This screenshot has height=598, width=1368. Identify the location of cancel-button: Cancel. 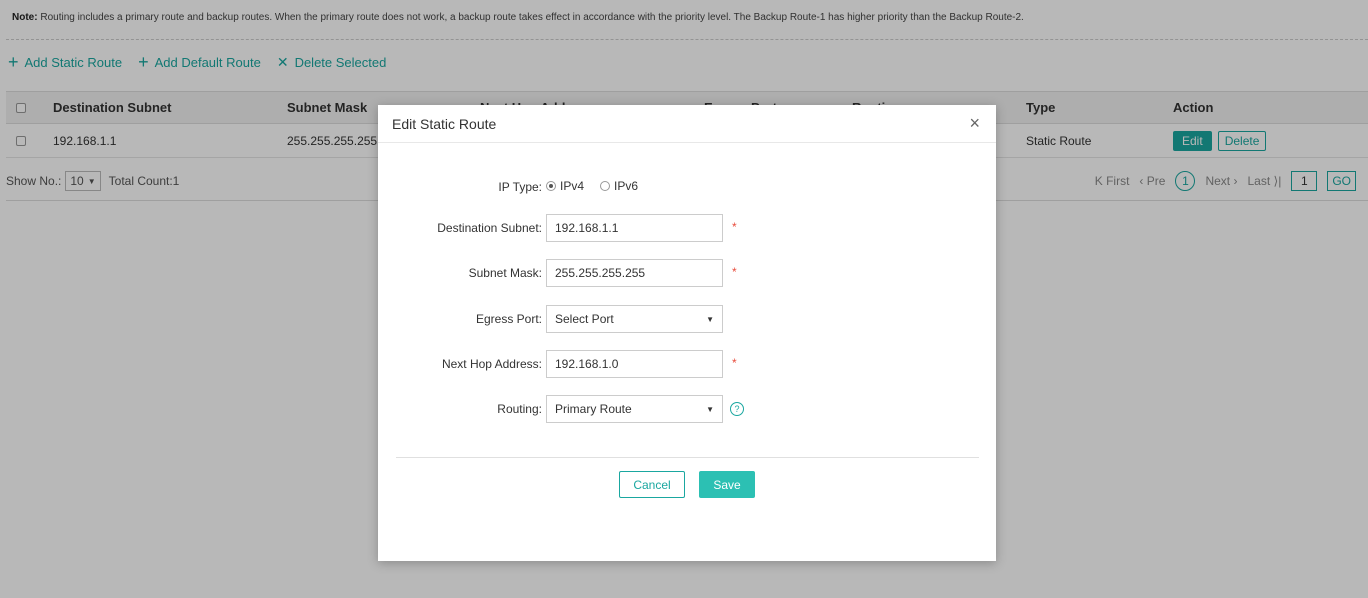
(652, 484).